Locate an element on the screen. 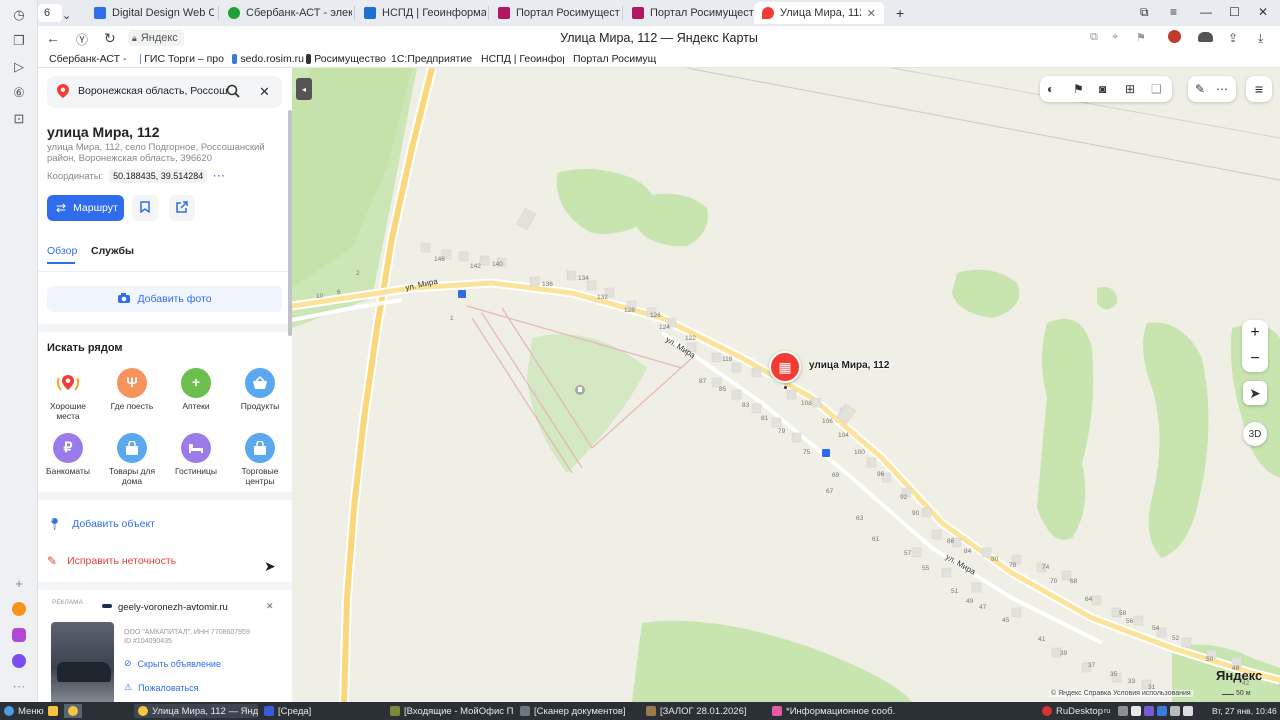  my-location-button: ➤ is located at coordinates (1255, 393).